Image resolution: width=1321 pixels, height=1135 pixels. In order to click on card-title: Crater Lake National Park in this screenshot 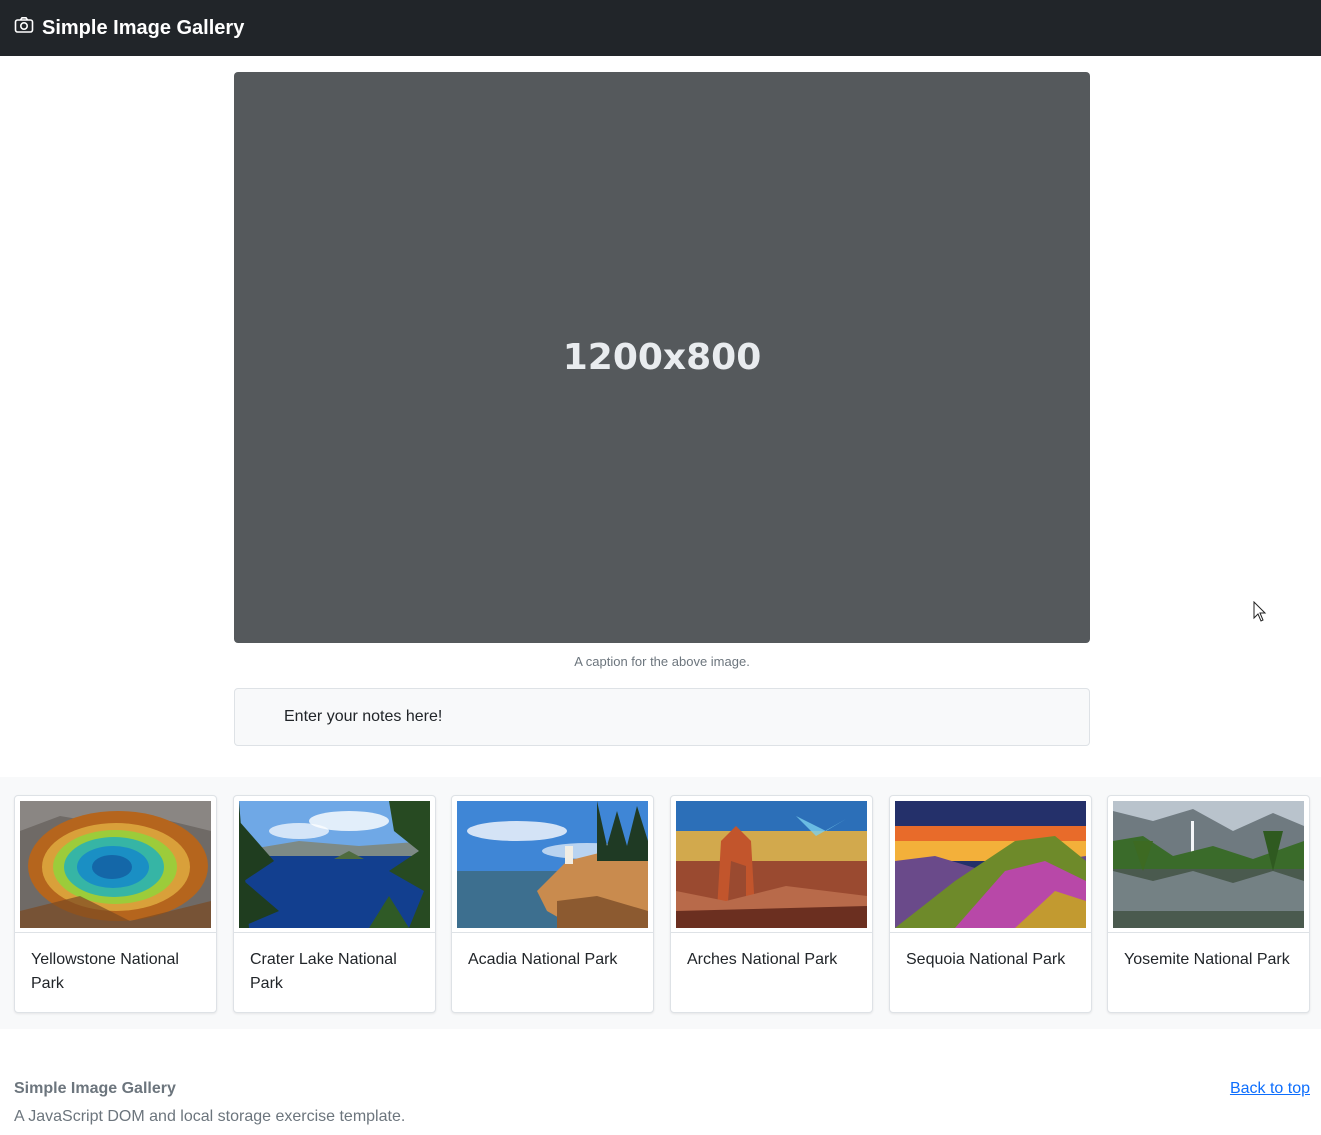, I will do `click(323, 971)`.